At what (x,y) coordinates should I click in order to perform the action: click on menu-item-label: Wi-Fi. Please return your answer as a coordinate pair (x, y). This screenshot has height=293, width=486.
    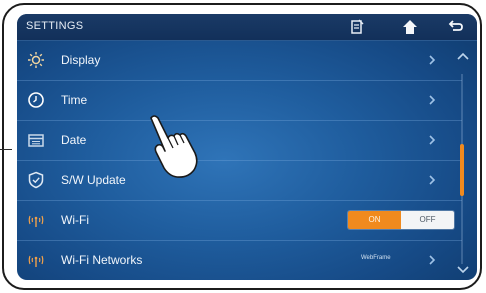
    Looking at the image, I should click on (75, 220).